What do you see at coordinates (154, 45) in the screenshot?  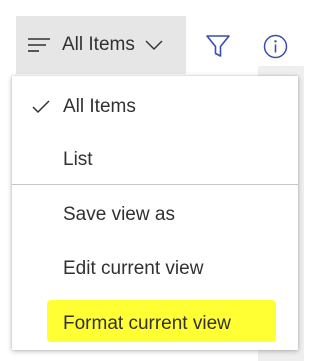 I see `chevron-down-icon` at bounding box center [154, 45].